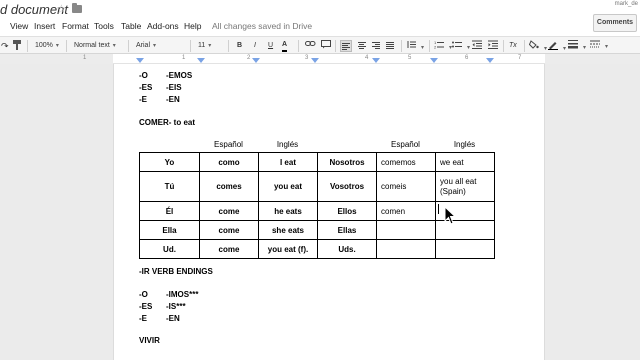 This screenshot has width=640, height=360. I want to click on bulleted-list-icon, so click(461, 46).